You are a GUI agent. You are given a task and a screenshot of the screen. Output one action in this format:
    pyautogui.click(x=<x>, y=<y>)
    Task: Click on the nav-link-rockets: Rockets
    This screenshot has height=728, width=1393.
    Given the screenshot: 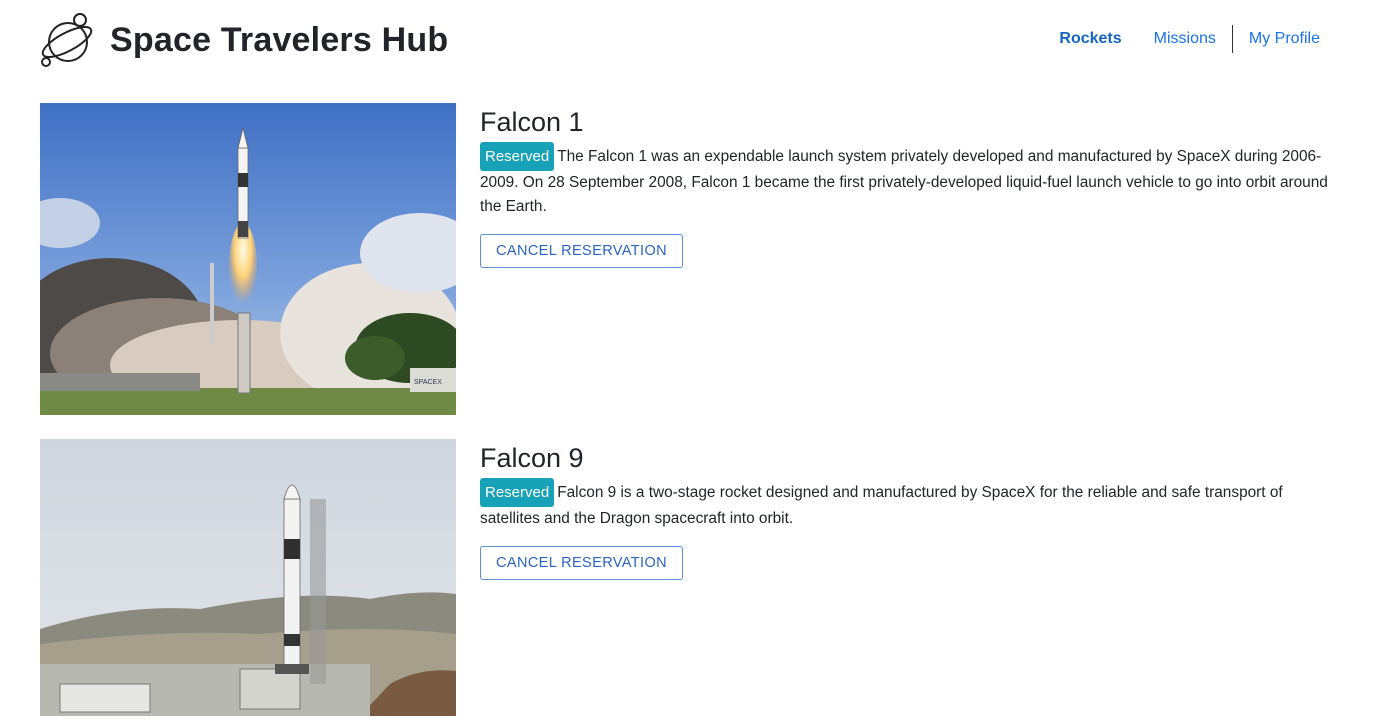 What is the action you would take?
    pyautogui.click(x=1090, y=39)
    